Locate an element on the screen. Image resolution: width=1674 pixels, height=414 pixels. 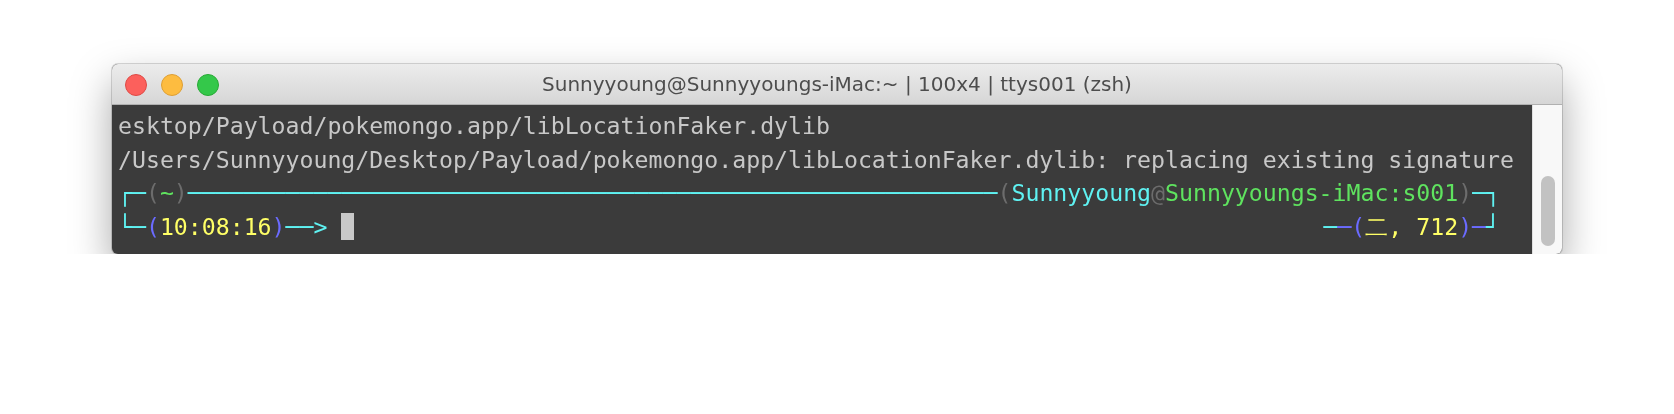
scroll-thumb is located at coordinates (1547, 211).